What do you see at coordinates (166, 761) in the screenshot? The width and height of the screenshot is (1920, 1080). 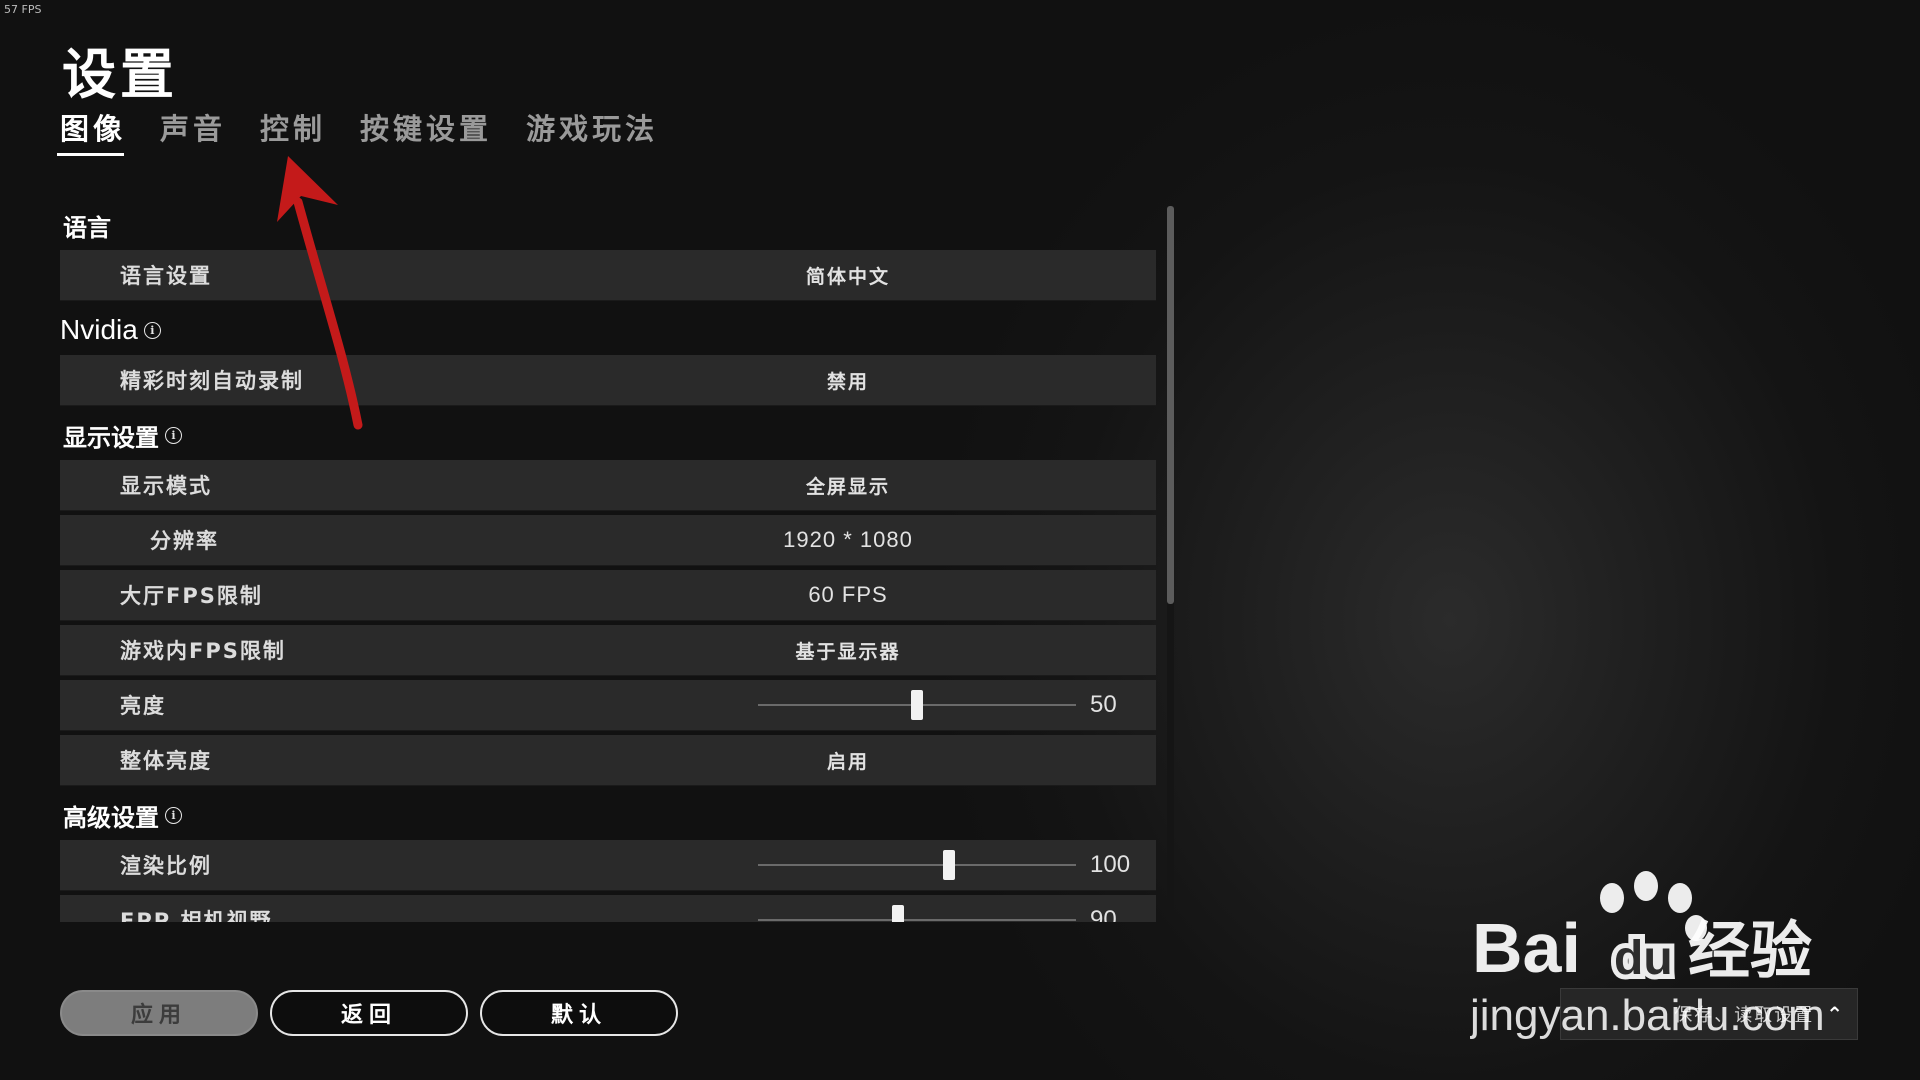 I see `setting-label: 整体亮度` at bounding box center [166, 761].